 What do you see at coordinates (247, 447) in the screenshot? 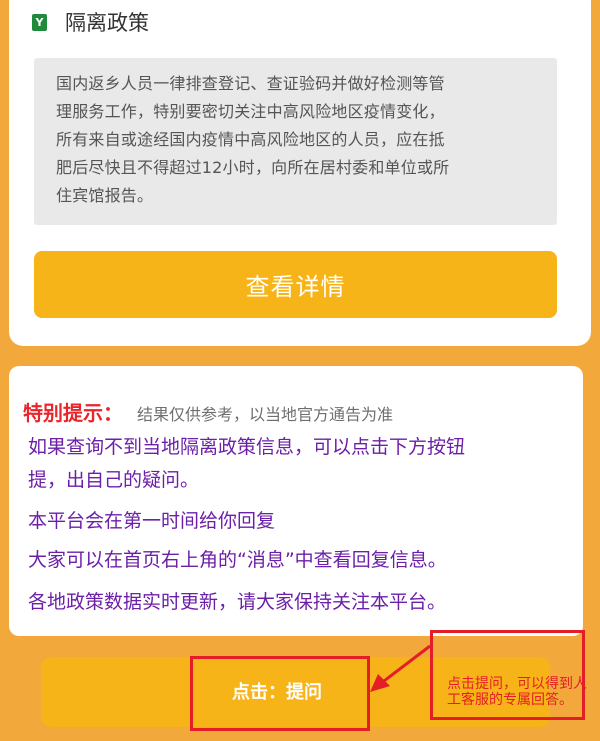
I see `tip-line: 如果查询不到当地隔离政策信息，可以点击下方按钮` at bounding box center [247, 447].